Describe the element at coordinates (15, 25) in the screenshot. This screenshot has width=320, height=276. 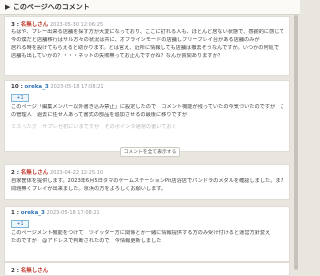
I see `comment-number: 3 :` at that location.